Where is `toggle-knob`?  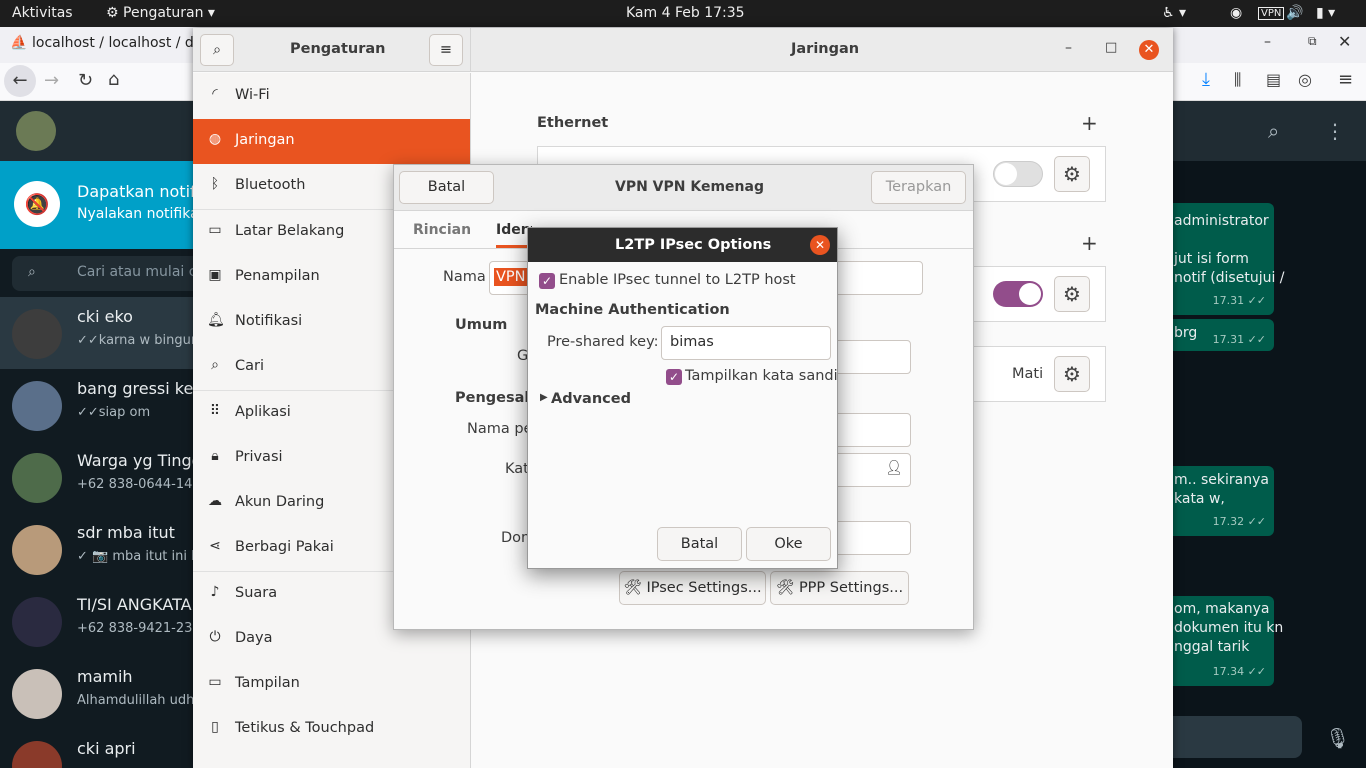 toggle-knob is located at coordinates (1006, 174).